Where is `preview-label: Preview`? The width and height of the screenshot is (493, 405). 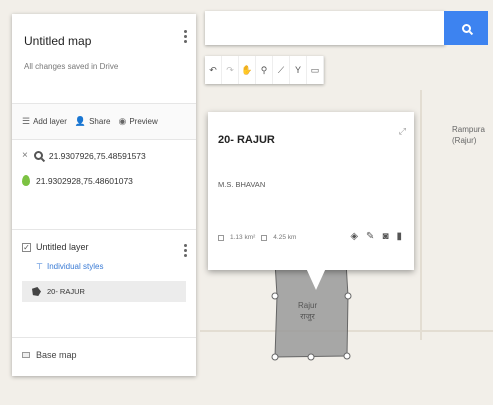
preview-label: Preview is located at coordinates (143, 121).